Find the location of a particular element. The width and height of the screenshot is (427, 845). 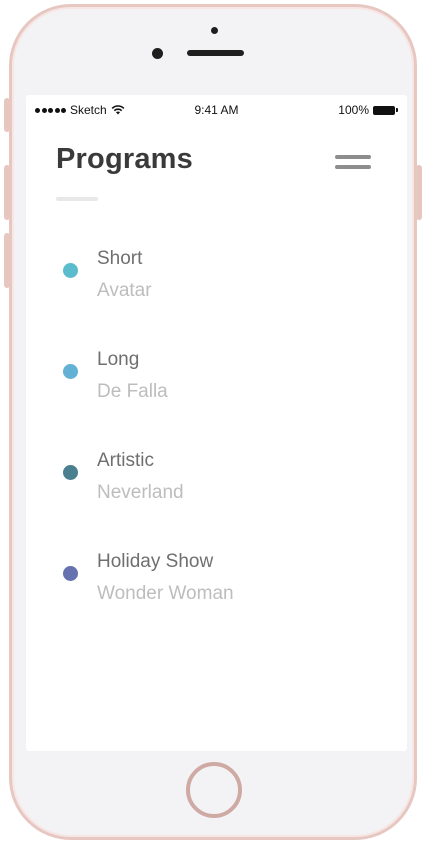

battery-icon is located at coordinates (385, 110).